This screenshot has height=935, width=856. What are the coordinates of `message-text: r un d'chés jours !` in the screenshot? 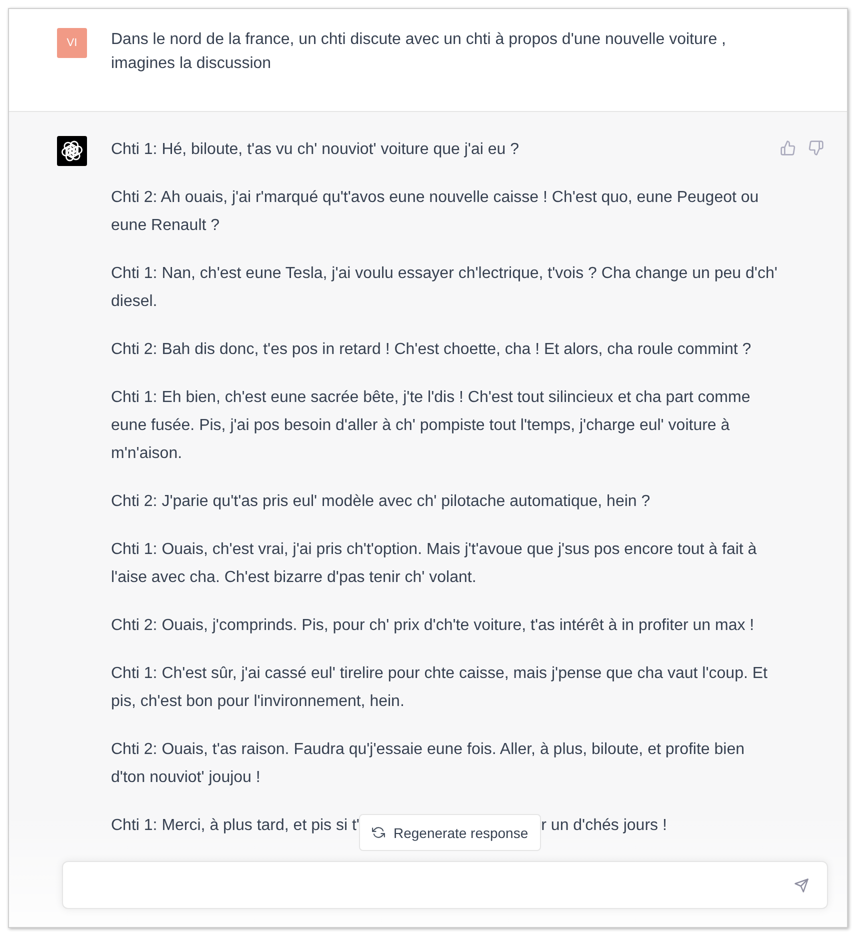 It's located at (604, 826).